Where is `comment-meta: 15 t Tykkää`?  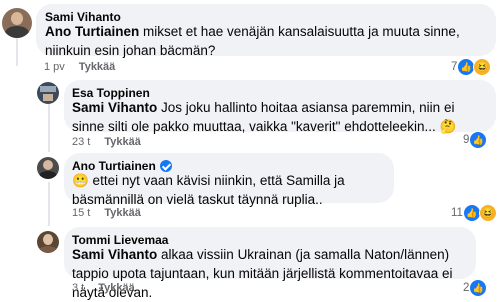
comment-meta: 15 t Tykkää is located at coordinates (106, 213).